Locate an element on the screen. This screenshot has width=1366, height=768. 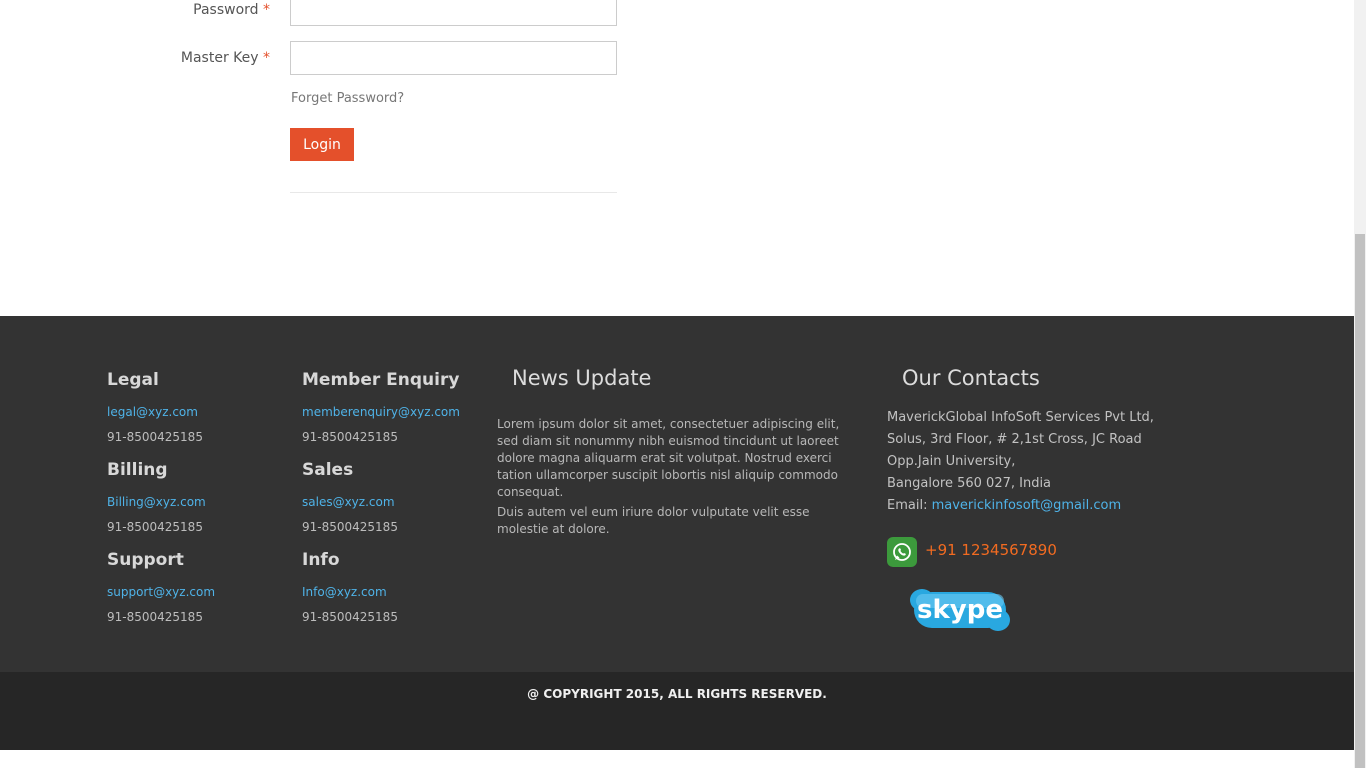
copyright-bar: @ COPYRIGHT 2015, ALL RIGHTS RESERVED. is located at coordinates (677, 711).